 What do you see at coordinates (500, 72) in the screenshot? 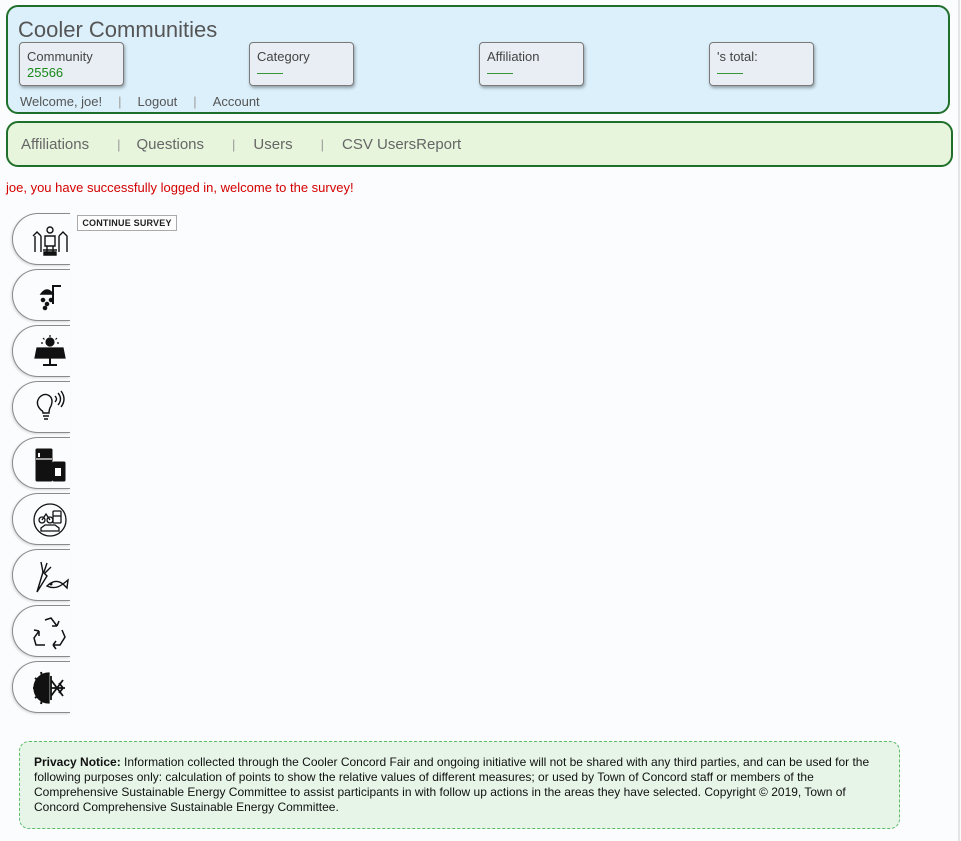
I see `affiliation-value: ——` at bounding box center [500, 72].